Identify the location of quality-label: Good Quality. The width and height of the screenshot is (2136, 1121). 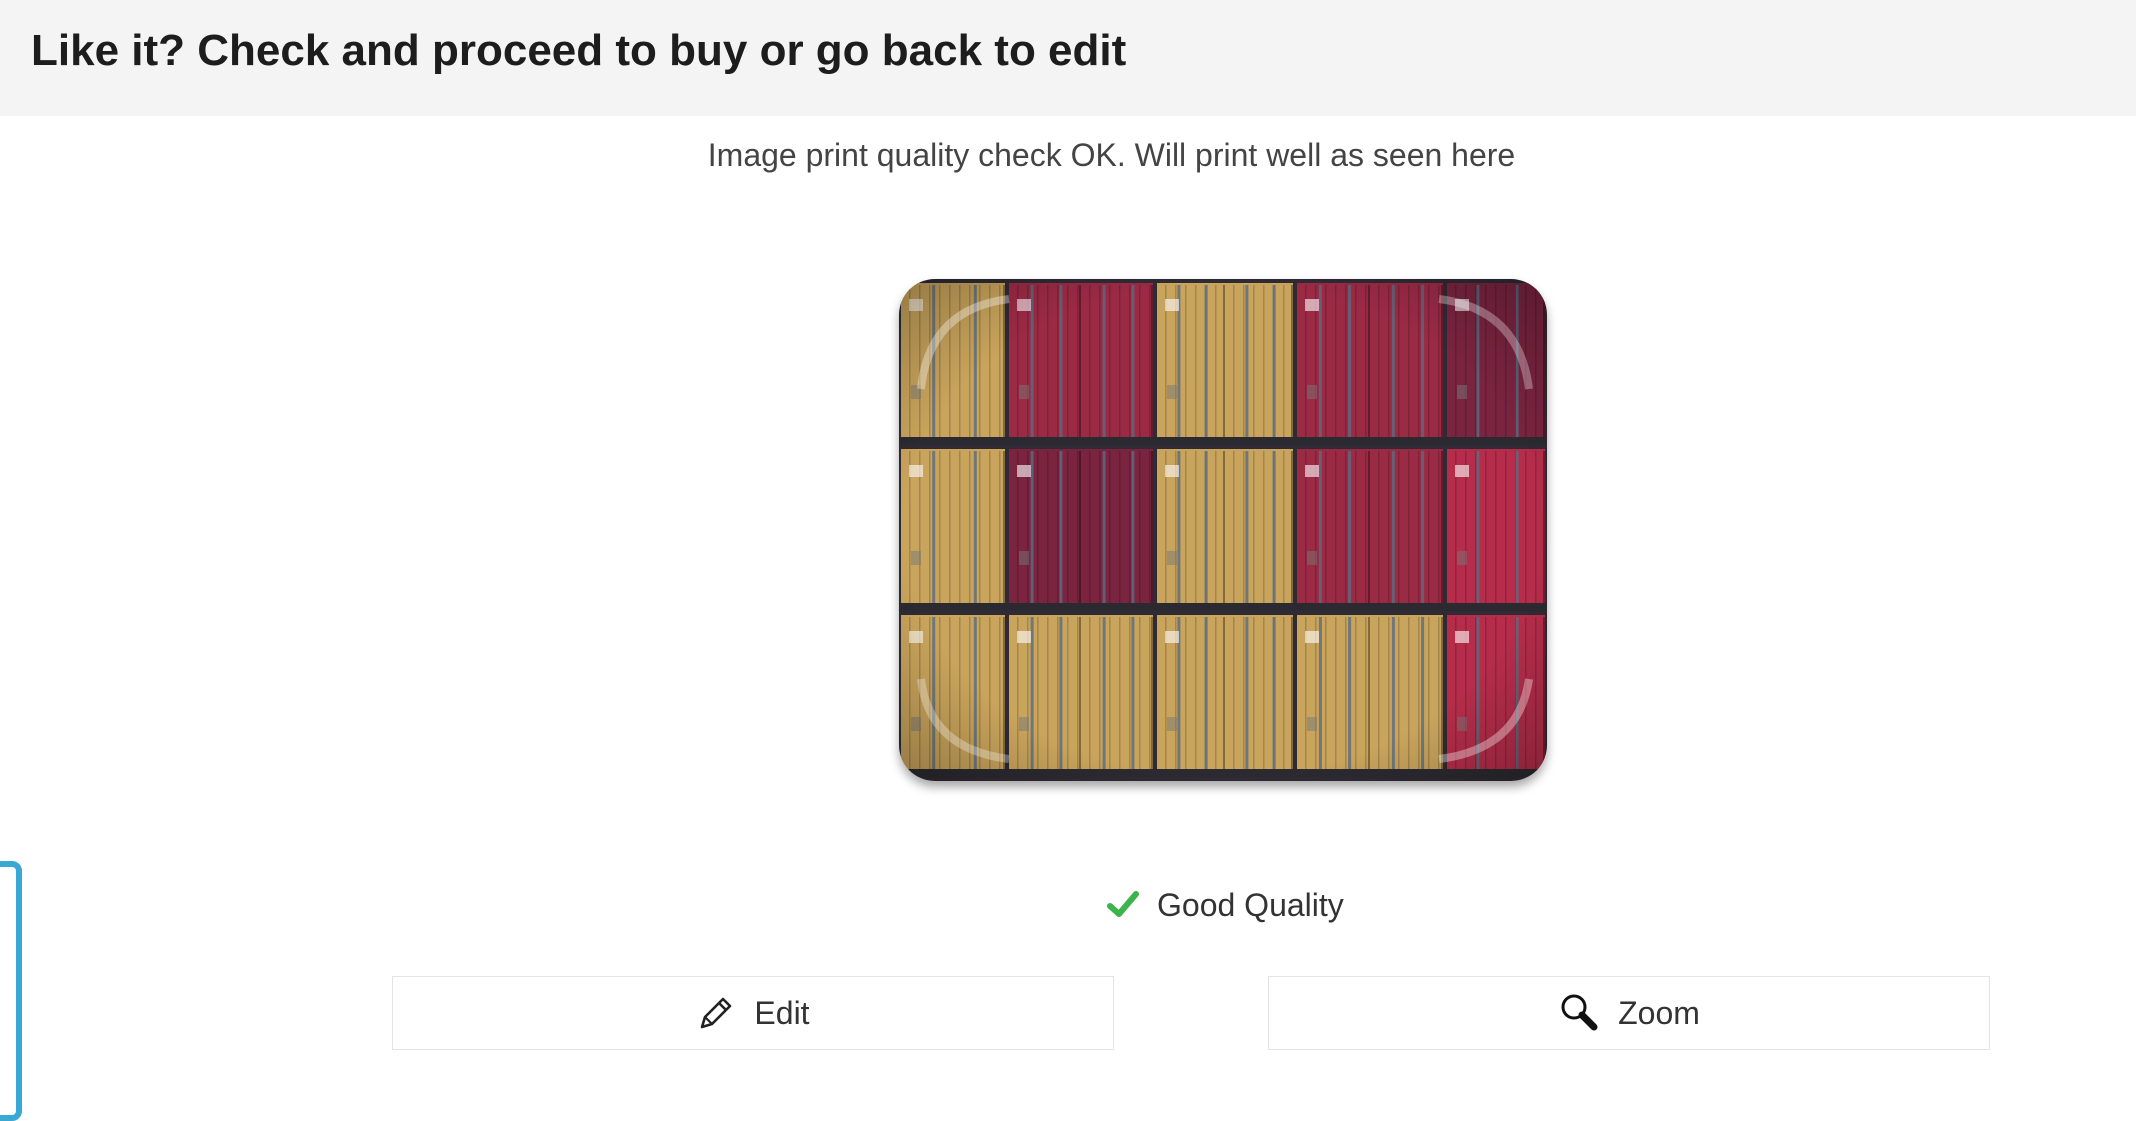
(1250, 904).